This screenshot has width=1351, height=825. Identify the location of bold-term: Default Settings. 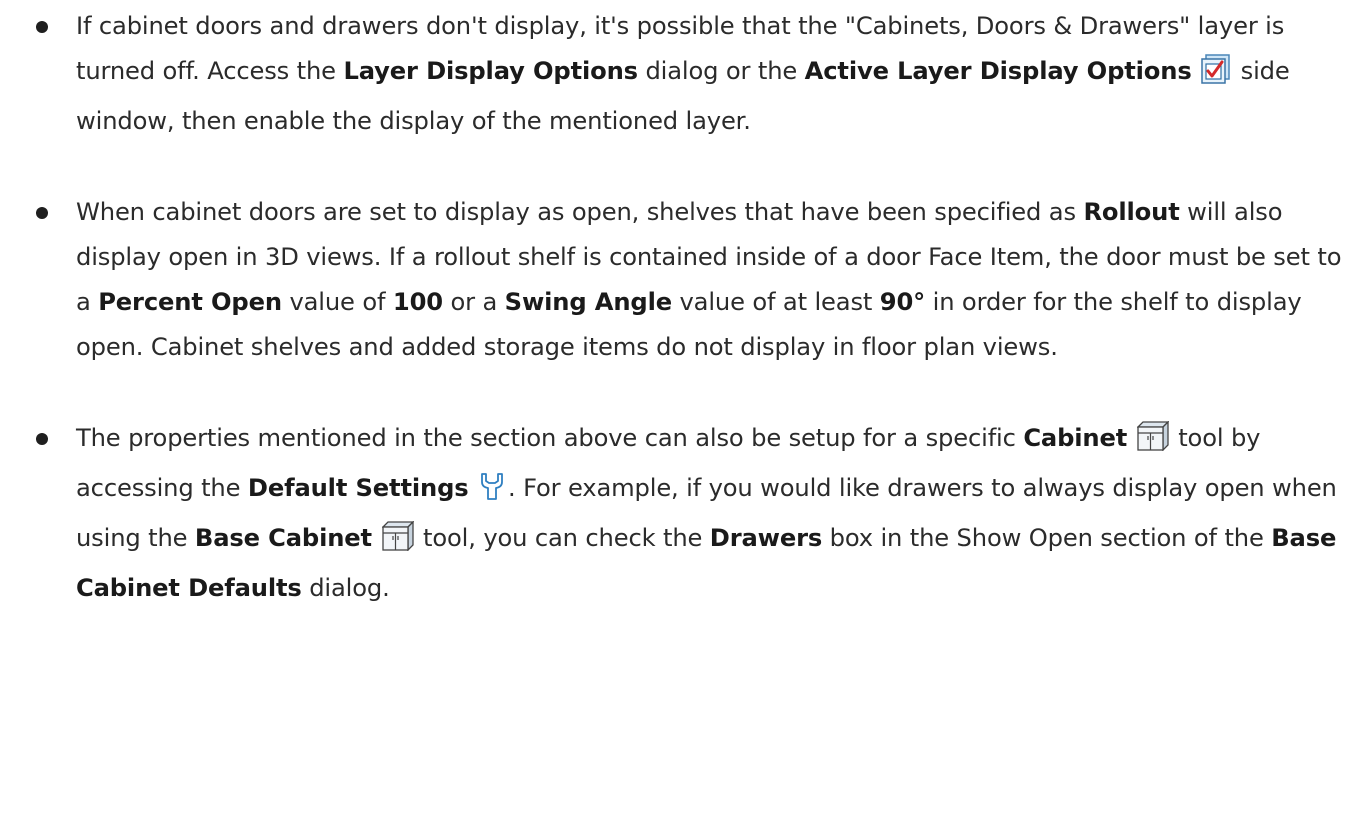
(358, 488).